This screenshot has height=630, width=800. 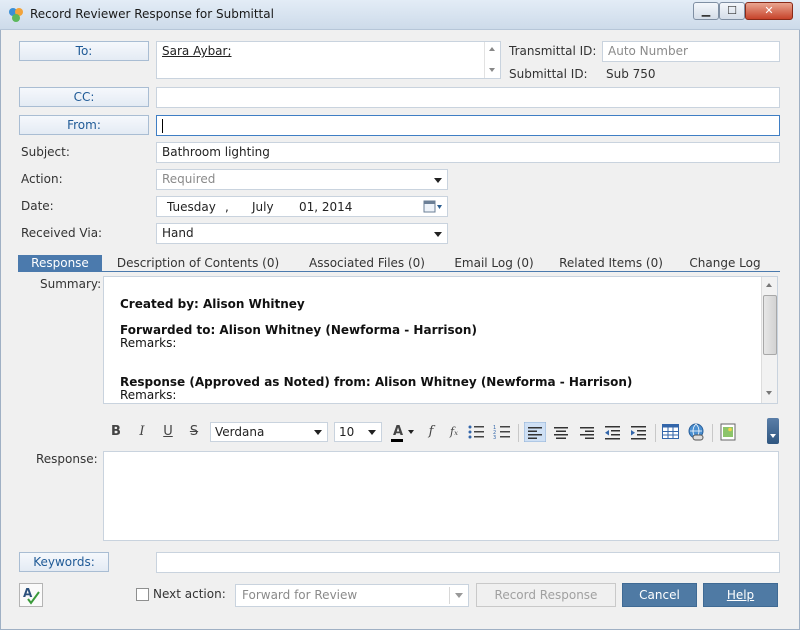 I want to click on summary-created-by: Created by: Alison Whitney, so click(x=212, y=304).